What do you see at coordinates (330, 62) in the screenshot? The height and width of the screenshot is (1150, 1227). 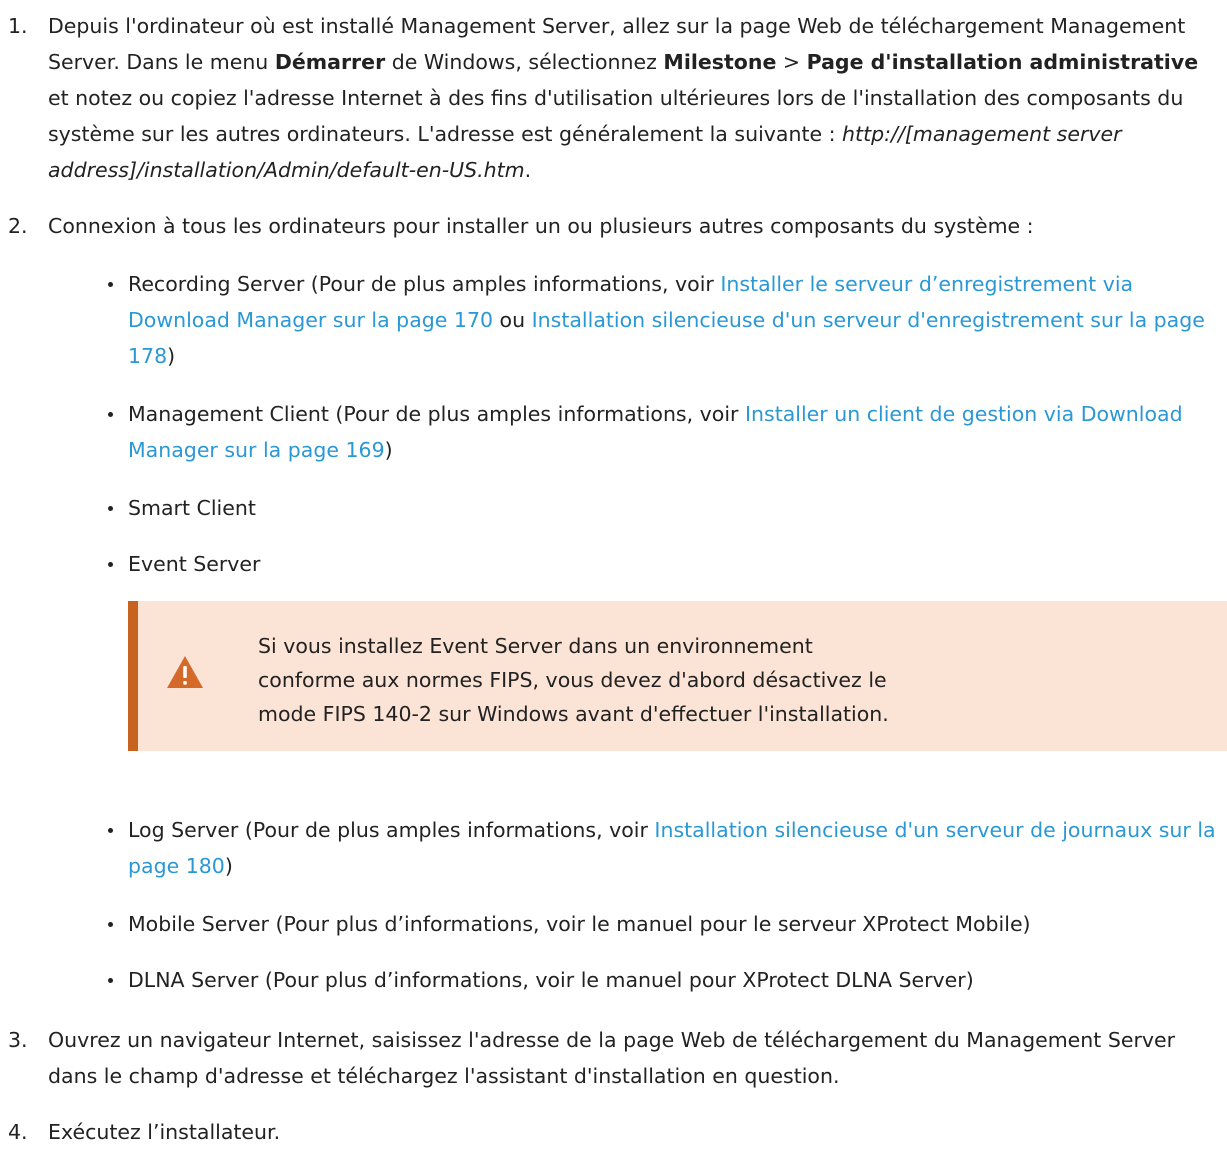 I see `menu-start-label: Démarrer` at bounding box center [330, 62].